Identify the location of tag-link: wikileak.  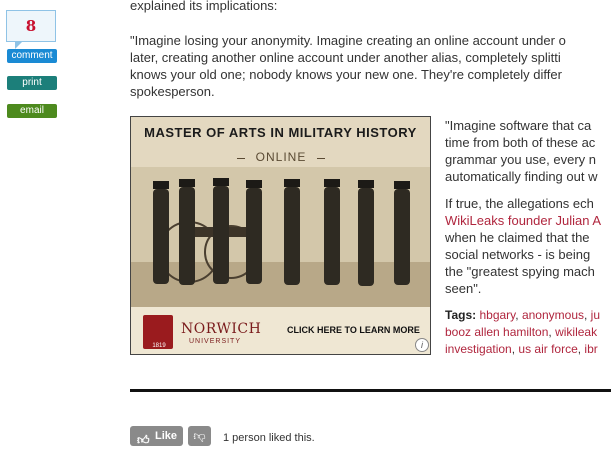
(576, 332).